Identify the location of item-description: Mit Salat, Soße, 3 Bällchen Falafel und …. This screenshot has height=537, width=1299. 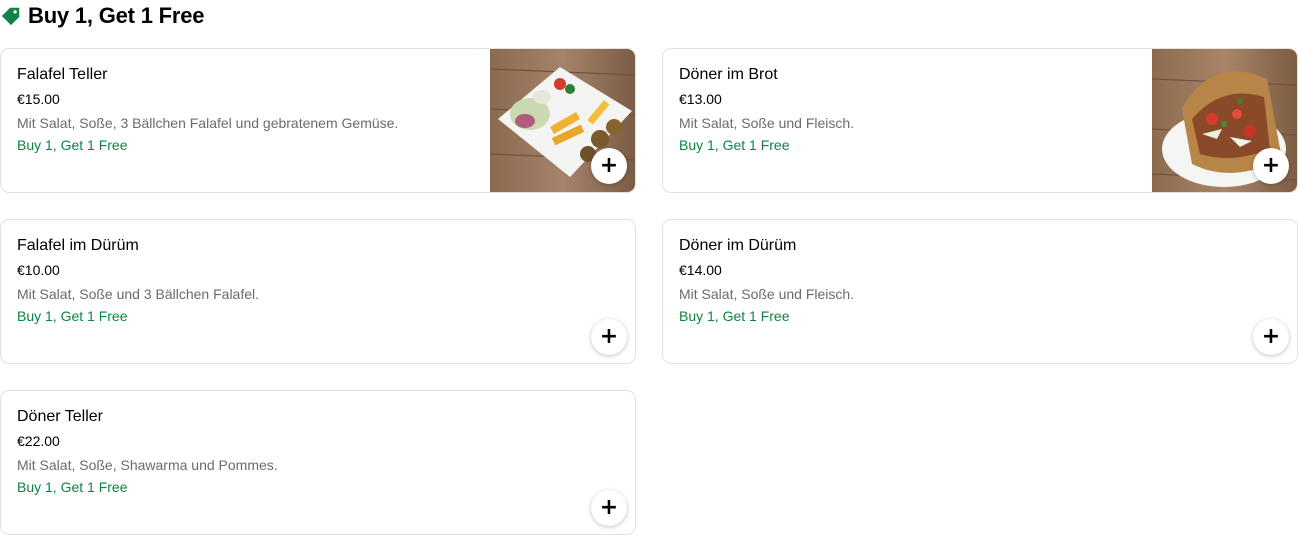
(208, 123).